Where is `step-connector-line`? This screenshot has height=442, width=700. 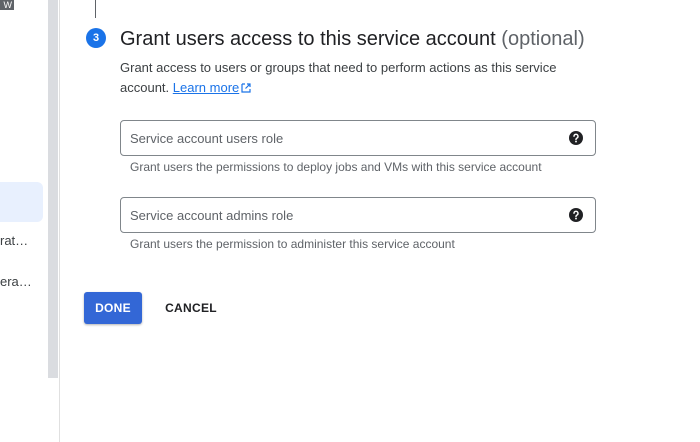 step-connector-line is located at coordinates (95, 9).